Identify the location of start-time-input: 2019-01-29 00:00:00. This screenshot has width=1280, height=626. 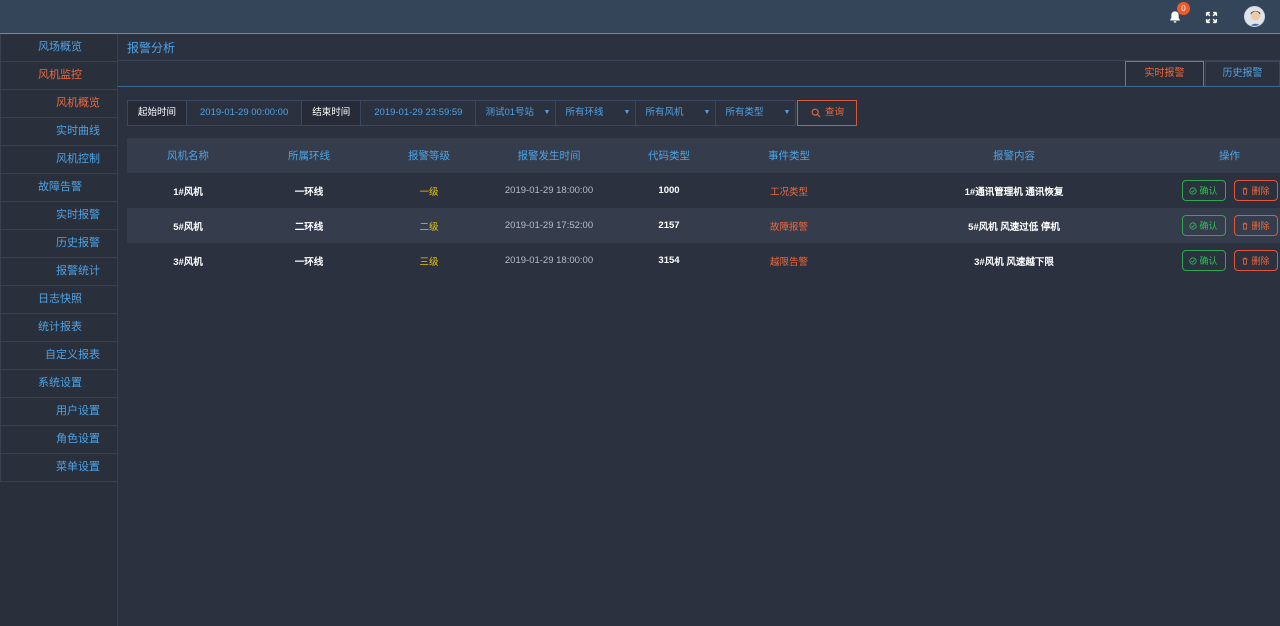
(245, 113).